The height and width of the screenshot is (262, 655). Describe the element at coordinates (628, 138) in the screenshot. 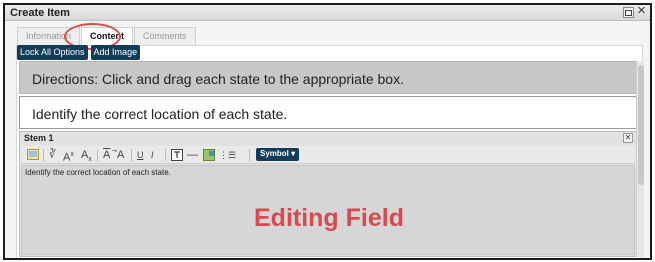

I see `stem-close-icon: ✕` at that location.